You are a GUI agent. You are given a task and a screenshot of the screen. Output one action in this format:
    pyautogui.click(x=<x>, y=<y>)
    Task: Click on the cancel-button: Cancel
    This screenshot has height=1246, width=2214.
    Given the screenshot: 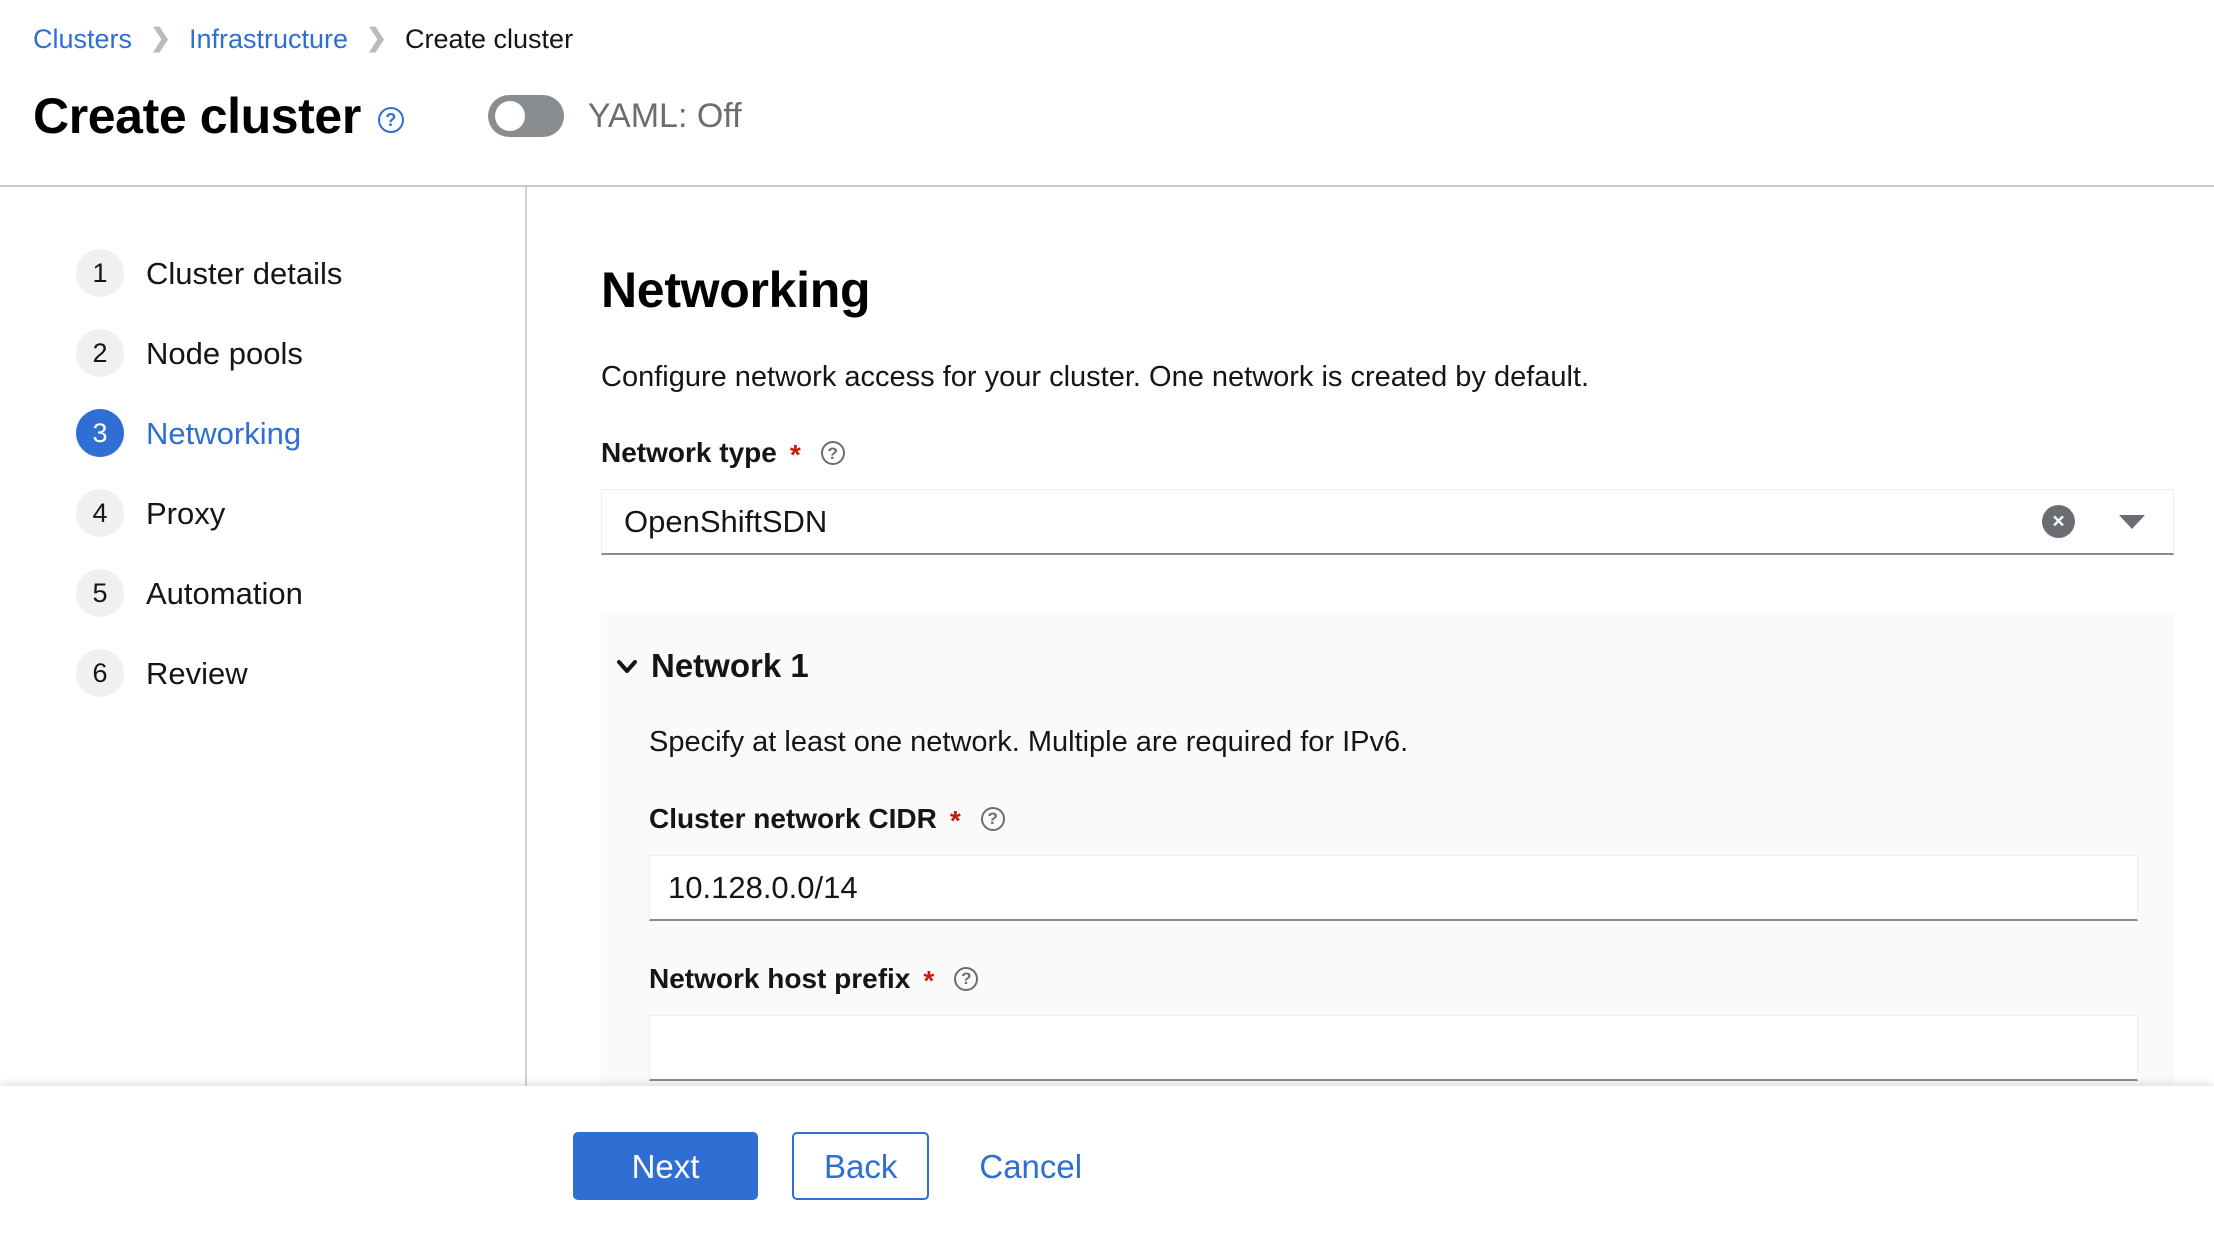 What is the action you would take?
    pyautogui.click(x=1030, y=1166)
    